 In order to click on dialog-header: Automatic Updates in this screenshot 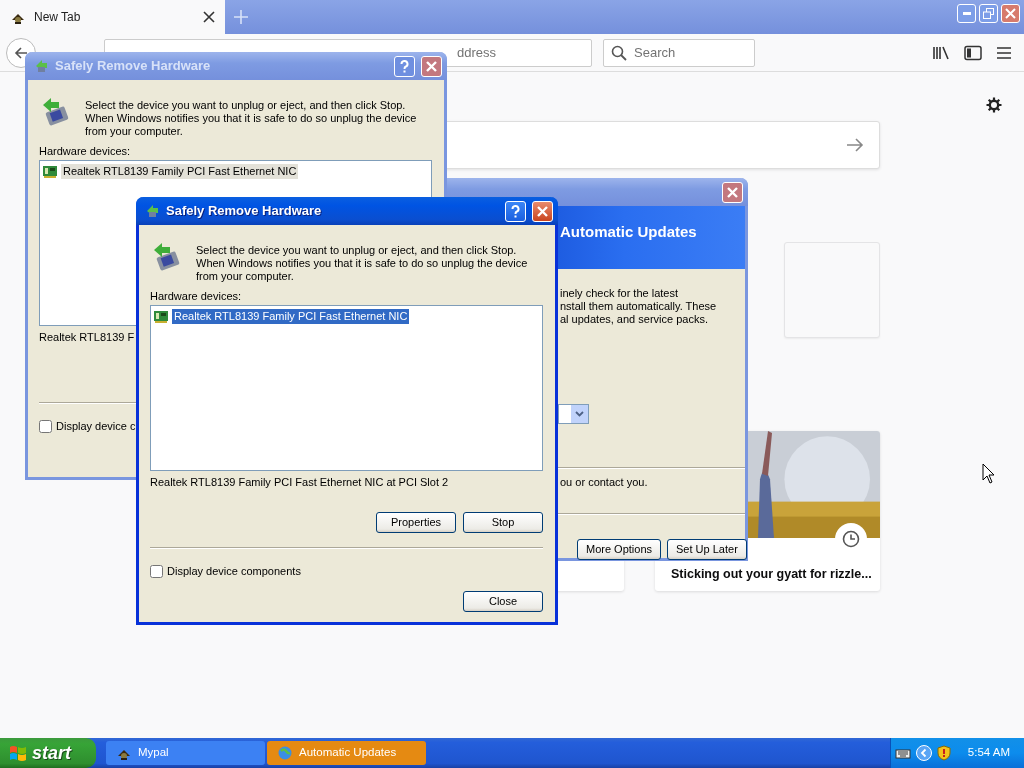, I will do `click(629, 232)`.